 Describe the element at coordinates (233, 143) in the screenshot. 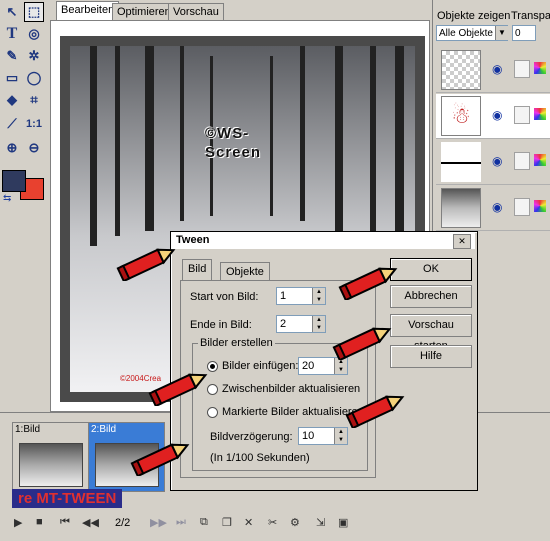

I see `watermark-text: ©WS- Screen` at that location.